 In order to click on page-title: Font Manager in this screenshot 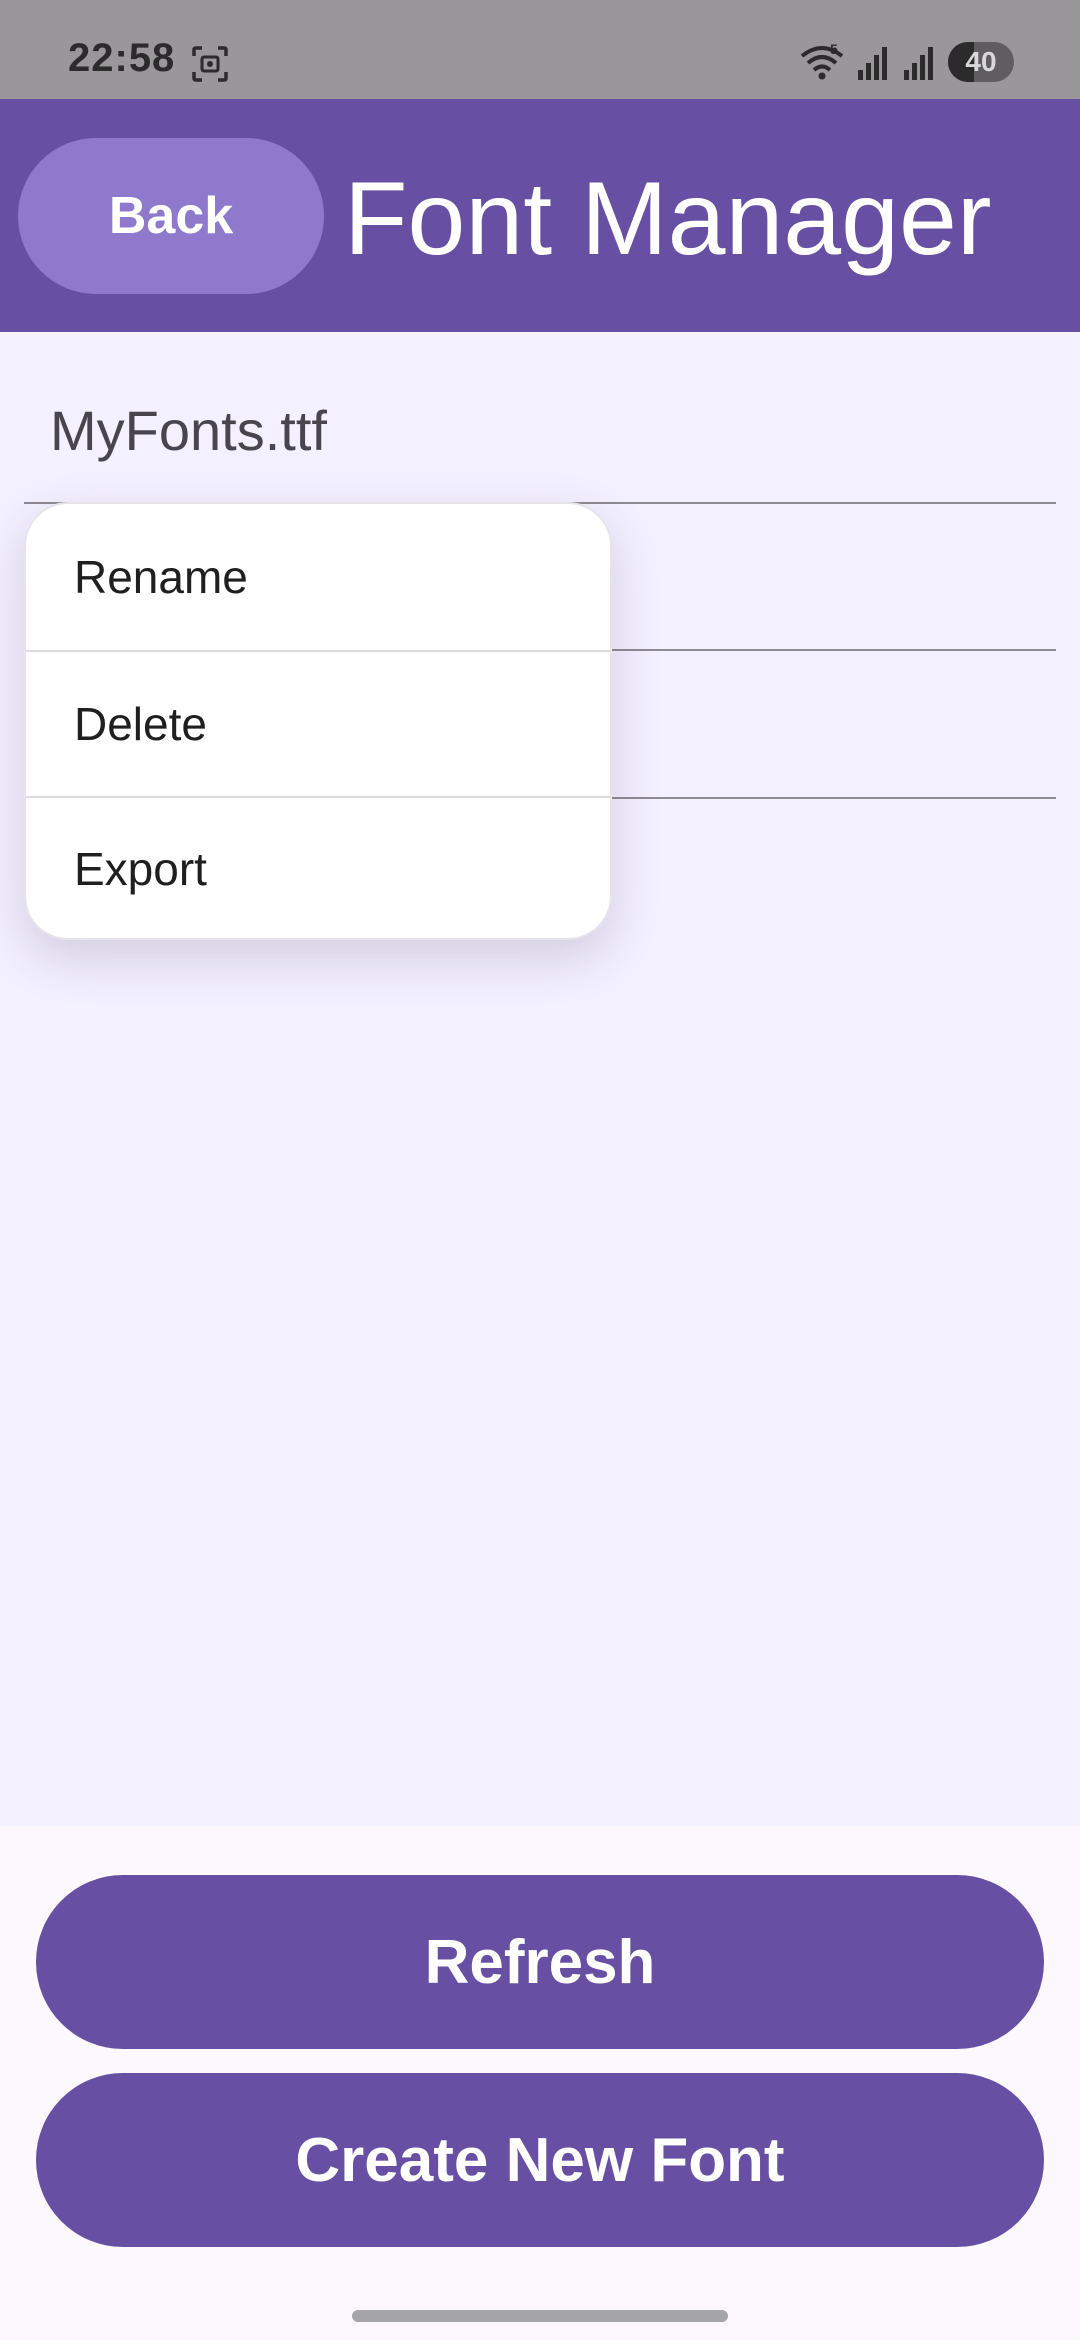, I will do `click(668, 219)`.